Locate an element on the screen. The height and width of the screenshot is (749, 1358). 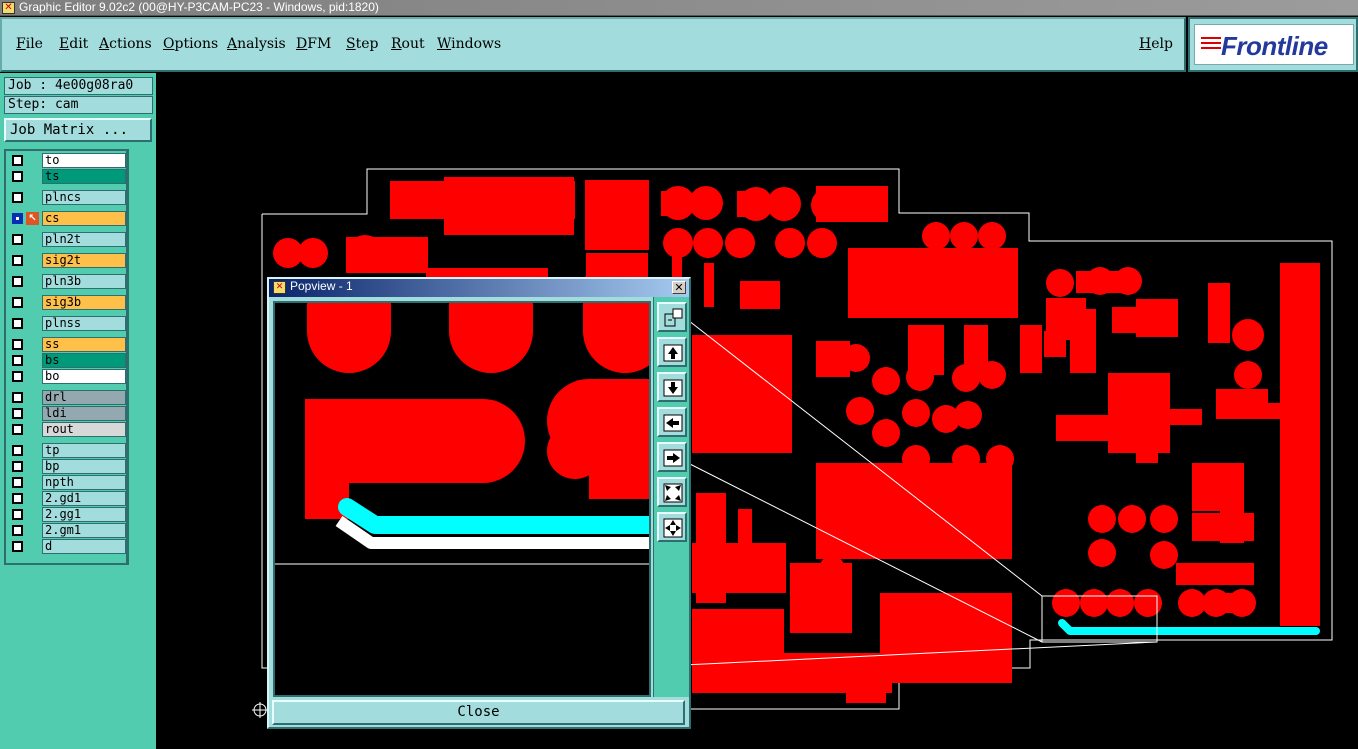
popview-copper-features is located at coordinates (477, 411).